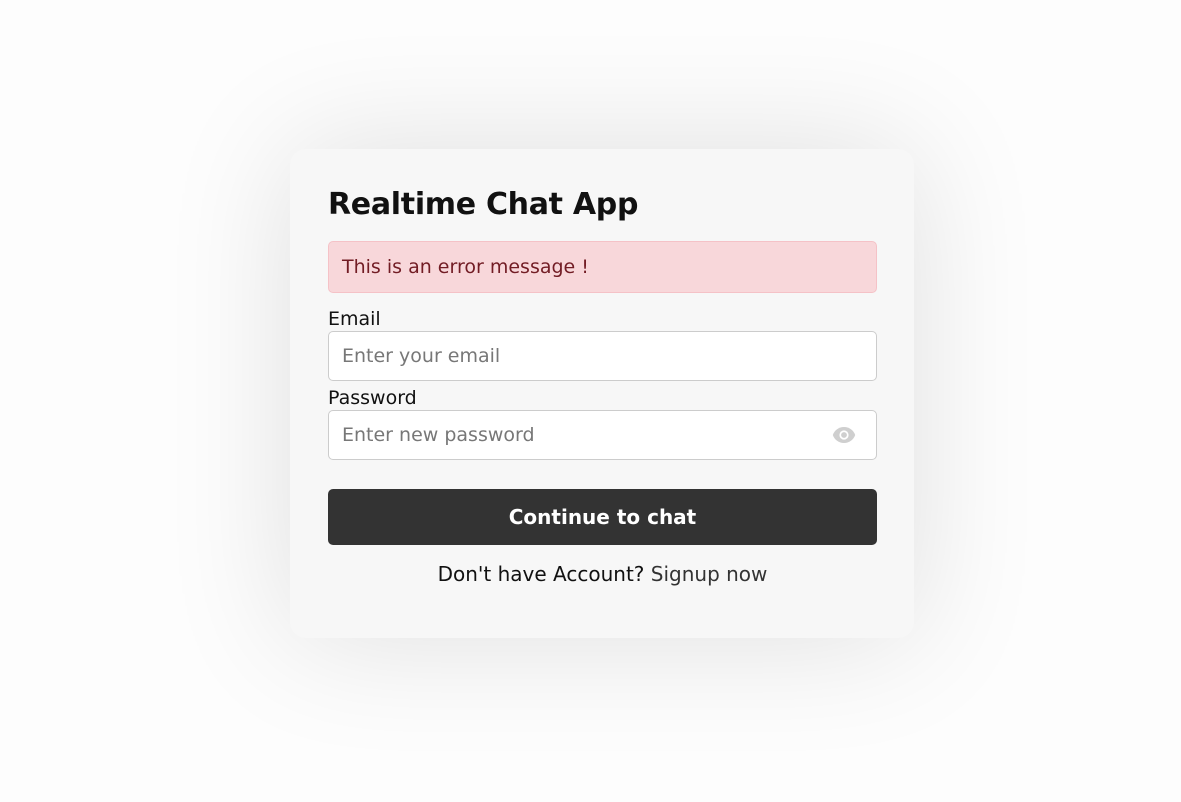  What do you see at coordinates (372, 398) in the screenshot?
I see `password-label: Password` at bounding box center [372, 398].